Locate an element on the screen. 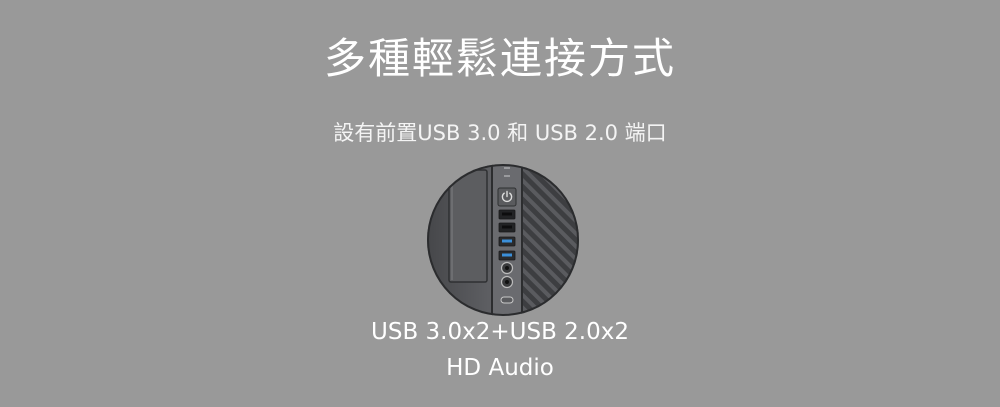  reset-button is located at coordinates (507, 300).